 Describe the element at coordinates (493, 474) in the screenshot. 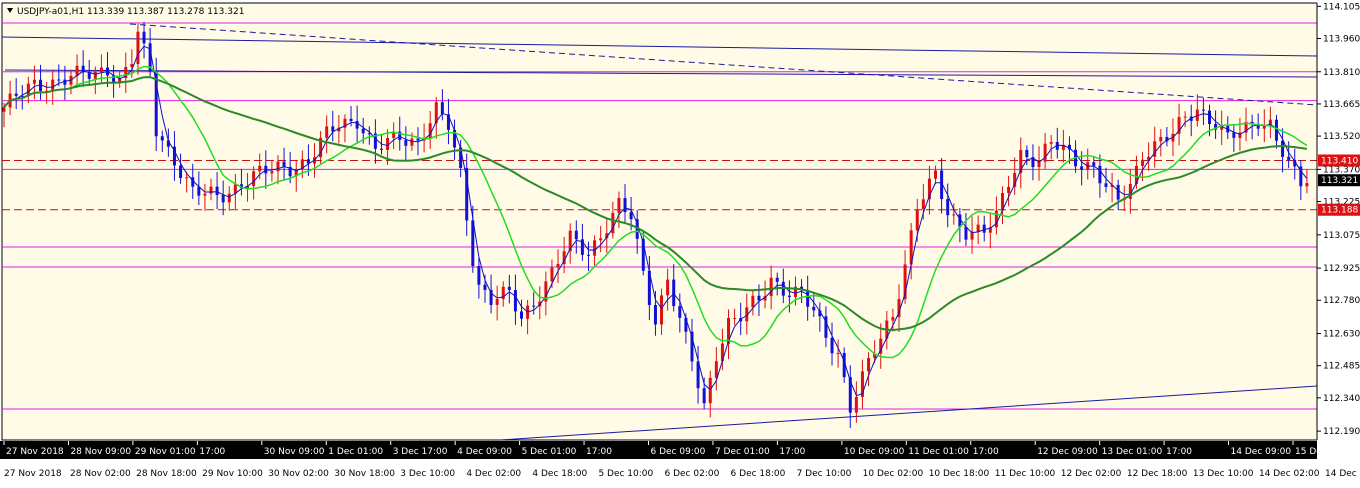

I see `x-tick-label: 4 Dec 02:00` at that location.